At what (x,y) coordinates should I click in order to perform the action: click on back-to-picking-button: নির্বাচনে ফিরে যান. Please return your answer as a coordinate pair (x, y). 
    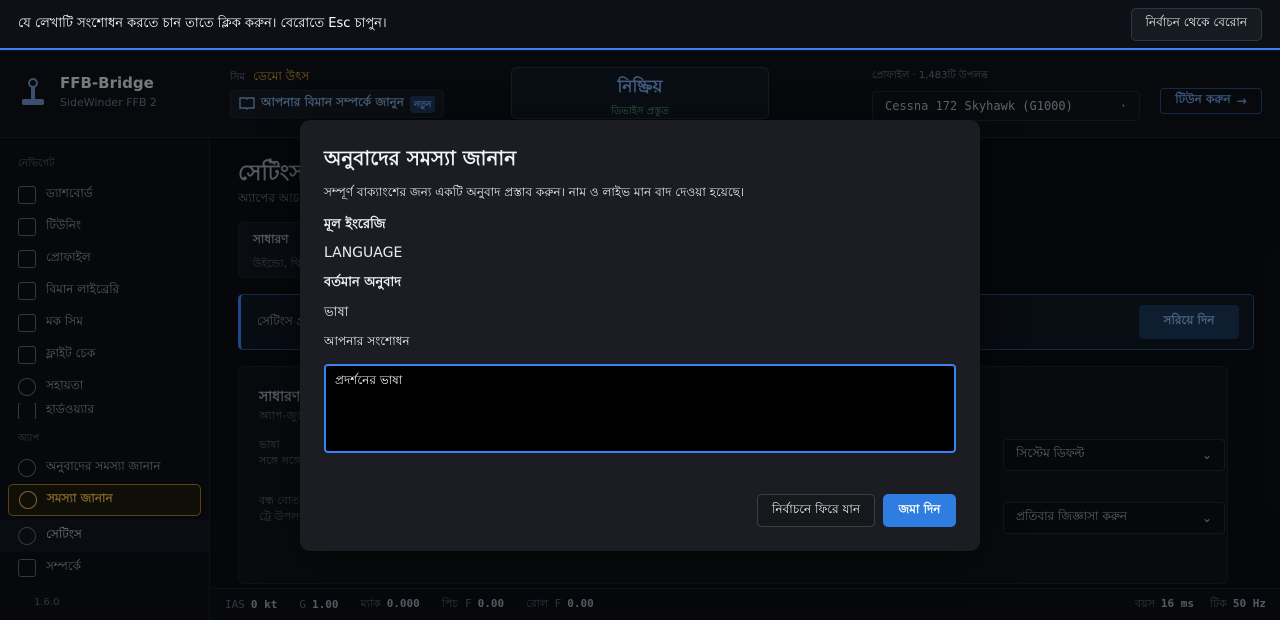
    Looking at the image, I should click on (816, 510).